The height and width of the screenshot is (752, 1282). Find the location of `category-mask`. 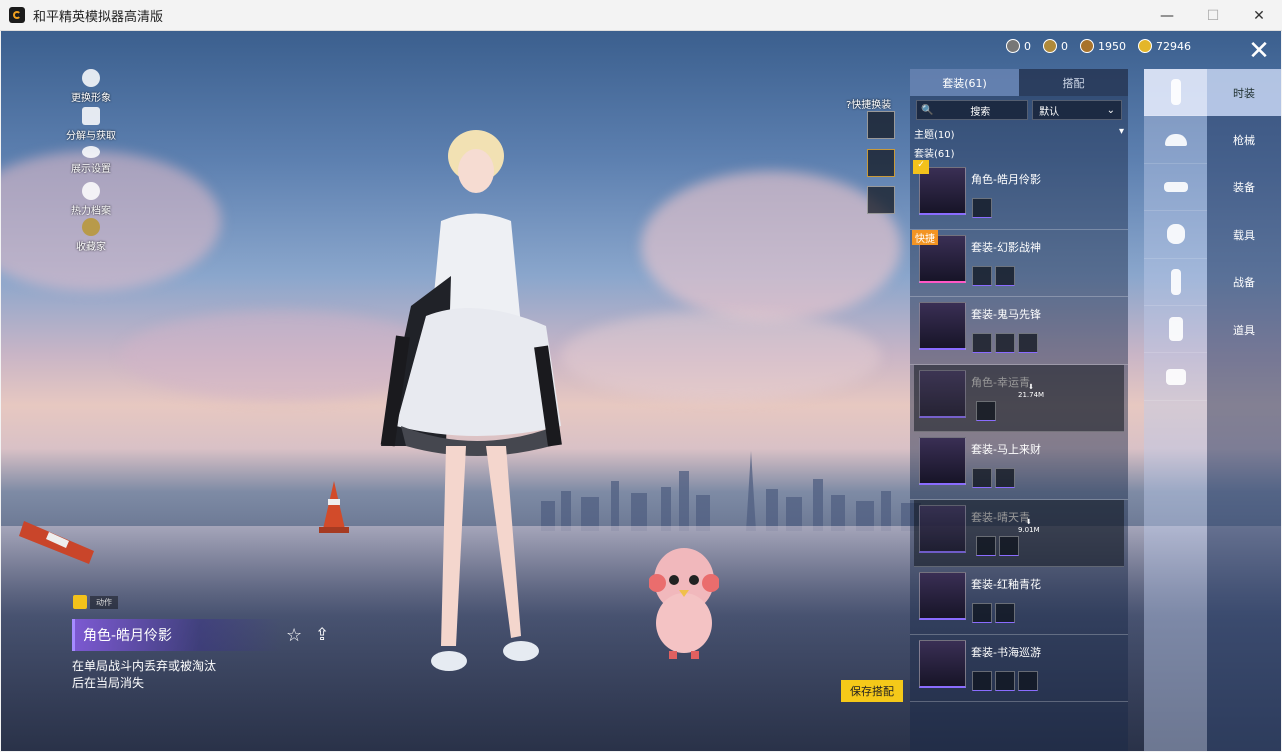

category-mask is located at coordinates (1175, 235).